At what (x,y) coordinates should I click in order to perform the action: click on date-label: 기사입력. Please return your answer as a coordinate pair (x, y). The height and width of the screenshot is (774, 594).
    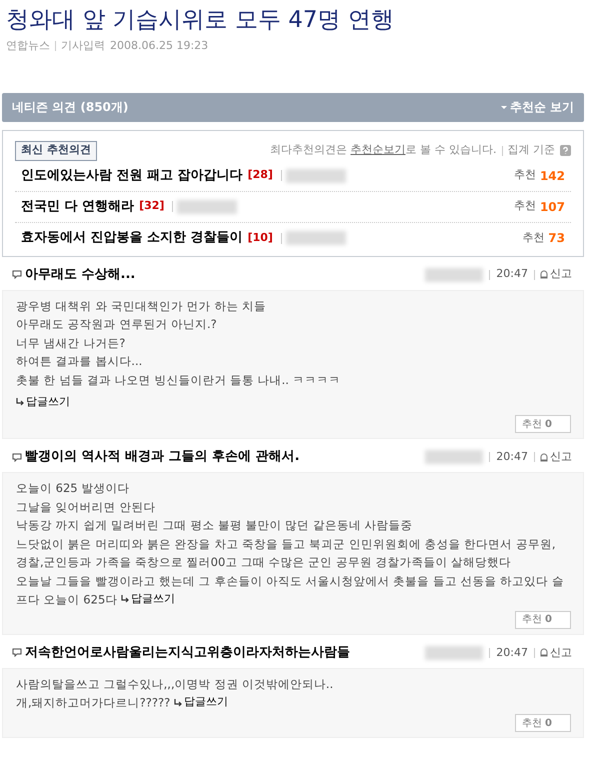
    Looking at the image, I should click on (83, 46).